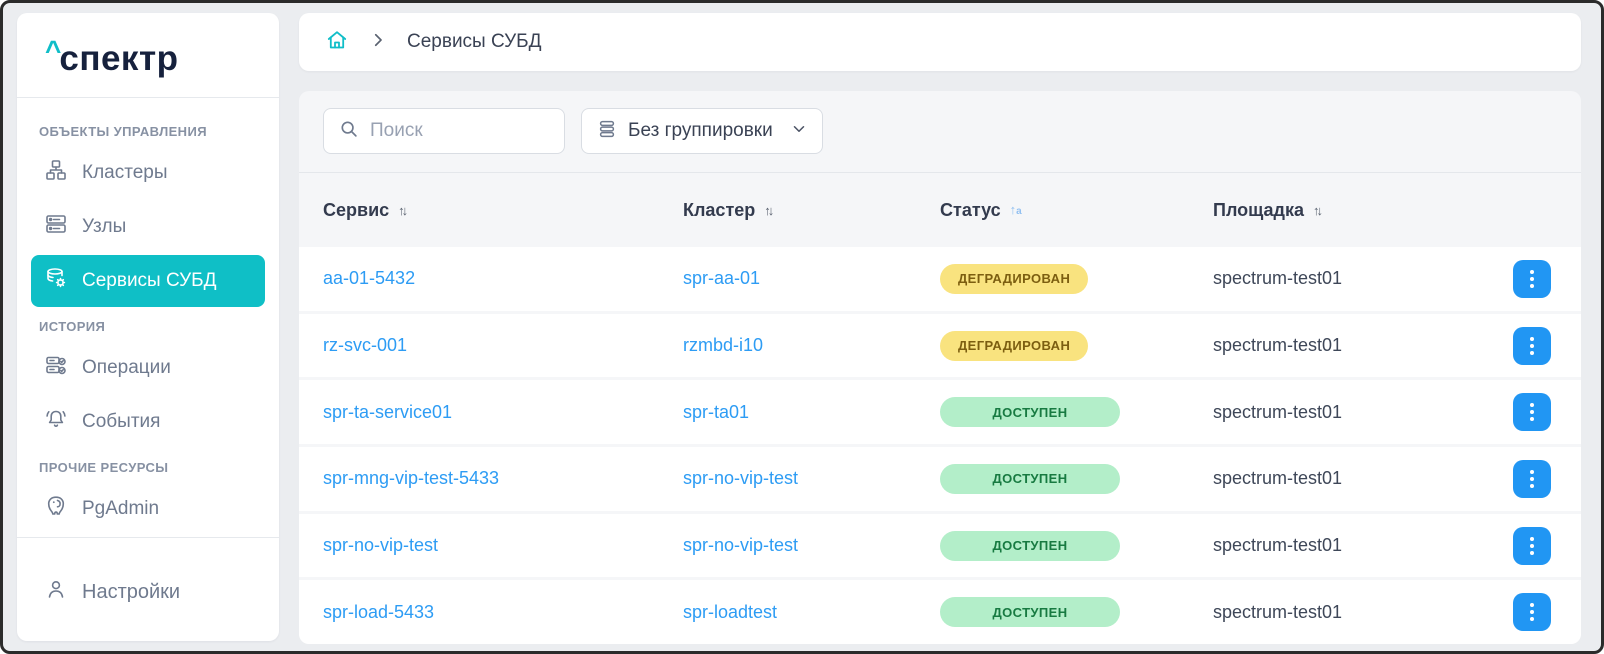 This screenshot has width=1604, height=654. What do you see at coordinates (1362, 210) in the screenshot?
I see `column-header-site: Площадка ↑↓` at bounding box center [1362, 210].